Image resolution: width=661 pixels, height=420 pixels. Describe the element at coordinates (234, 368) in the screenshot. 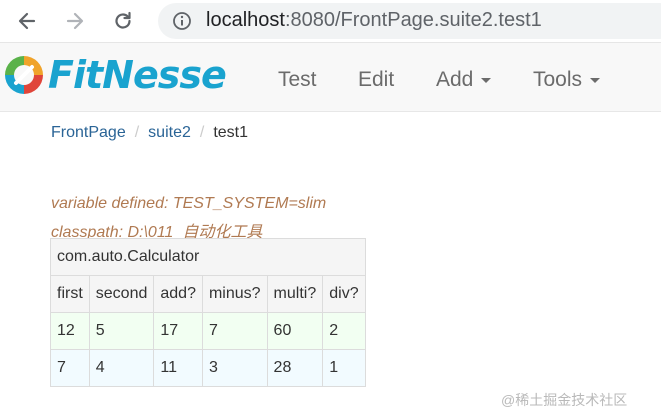

I see `table-cell: 3` at that location.